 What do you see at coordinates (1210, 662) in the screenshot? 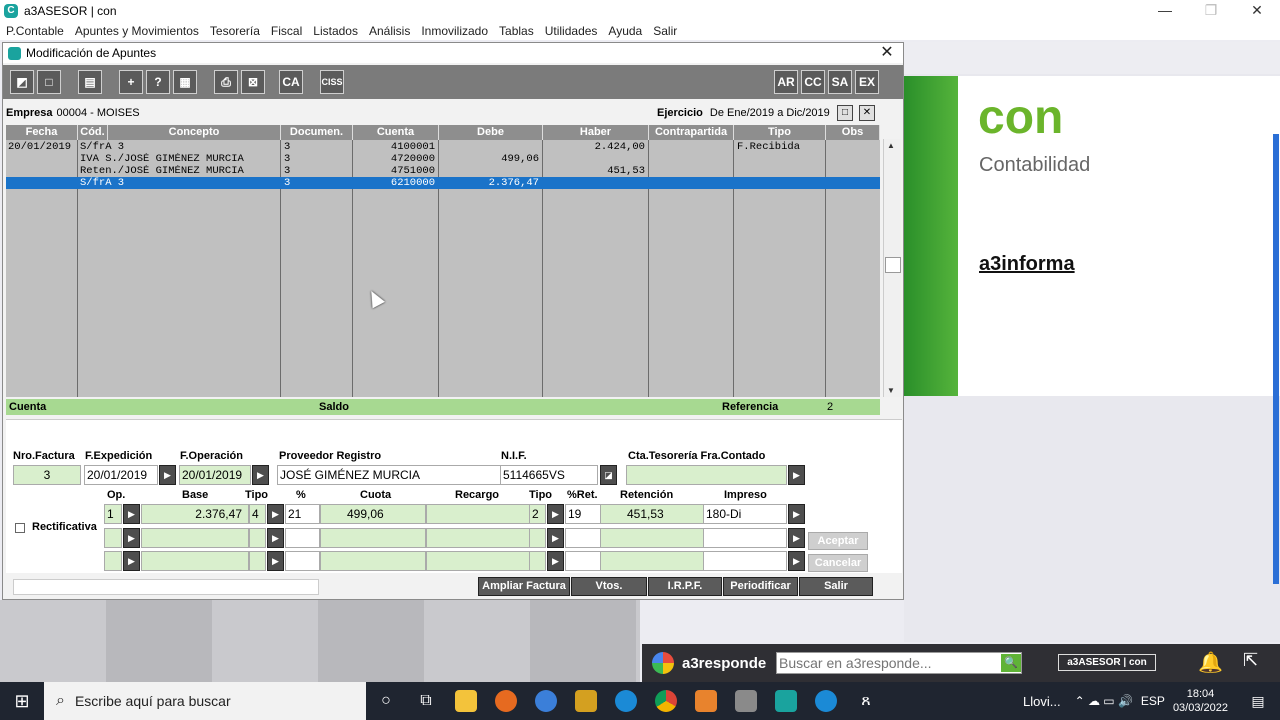
I see `bell-icon: 🔔` at bounding box center [1210, 662].